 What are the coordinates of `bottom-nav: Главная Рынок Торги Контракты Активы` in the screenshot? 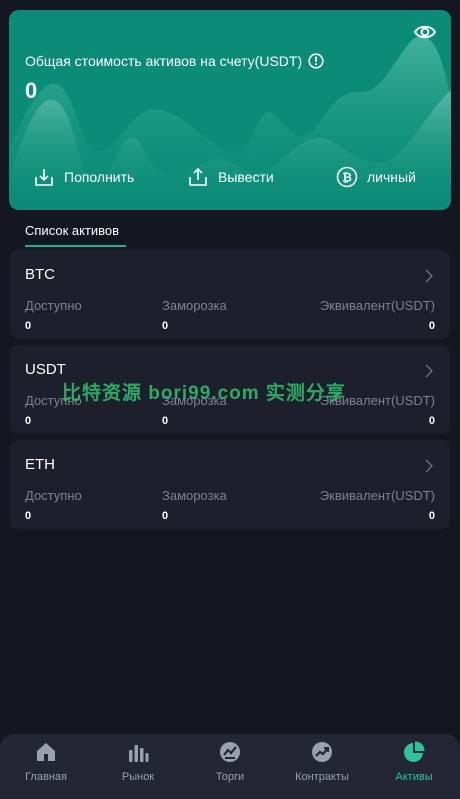 It's located at (230, 766).